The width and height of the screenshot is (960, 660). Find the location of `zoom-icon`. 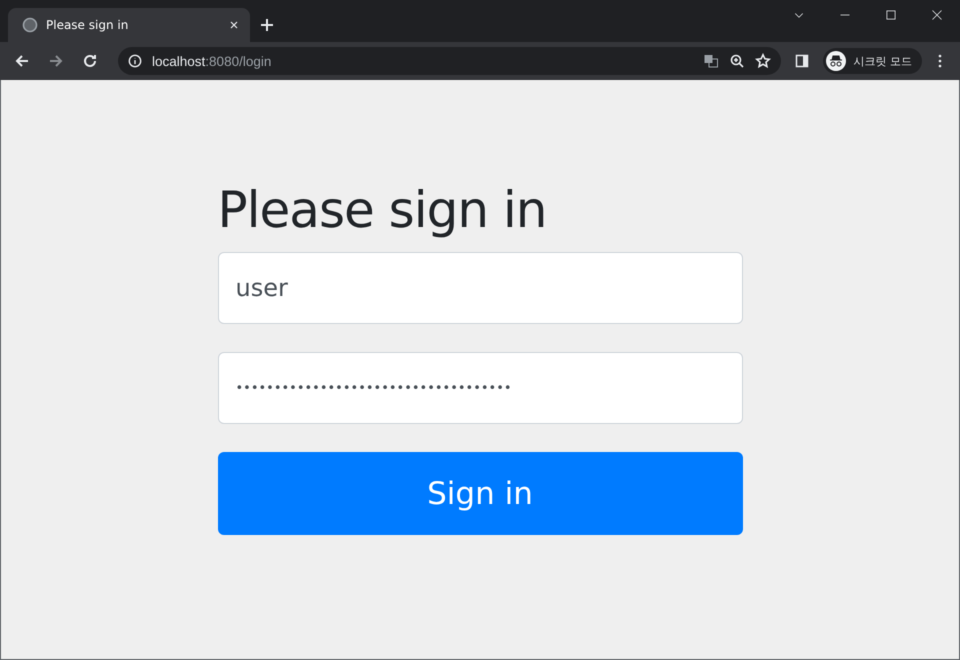

zoom-icon is located at coordinates (736, 61).